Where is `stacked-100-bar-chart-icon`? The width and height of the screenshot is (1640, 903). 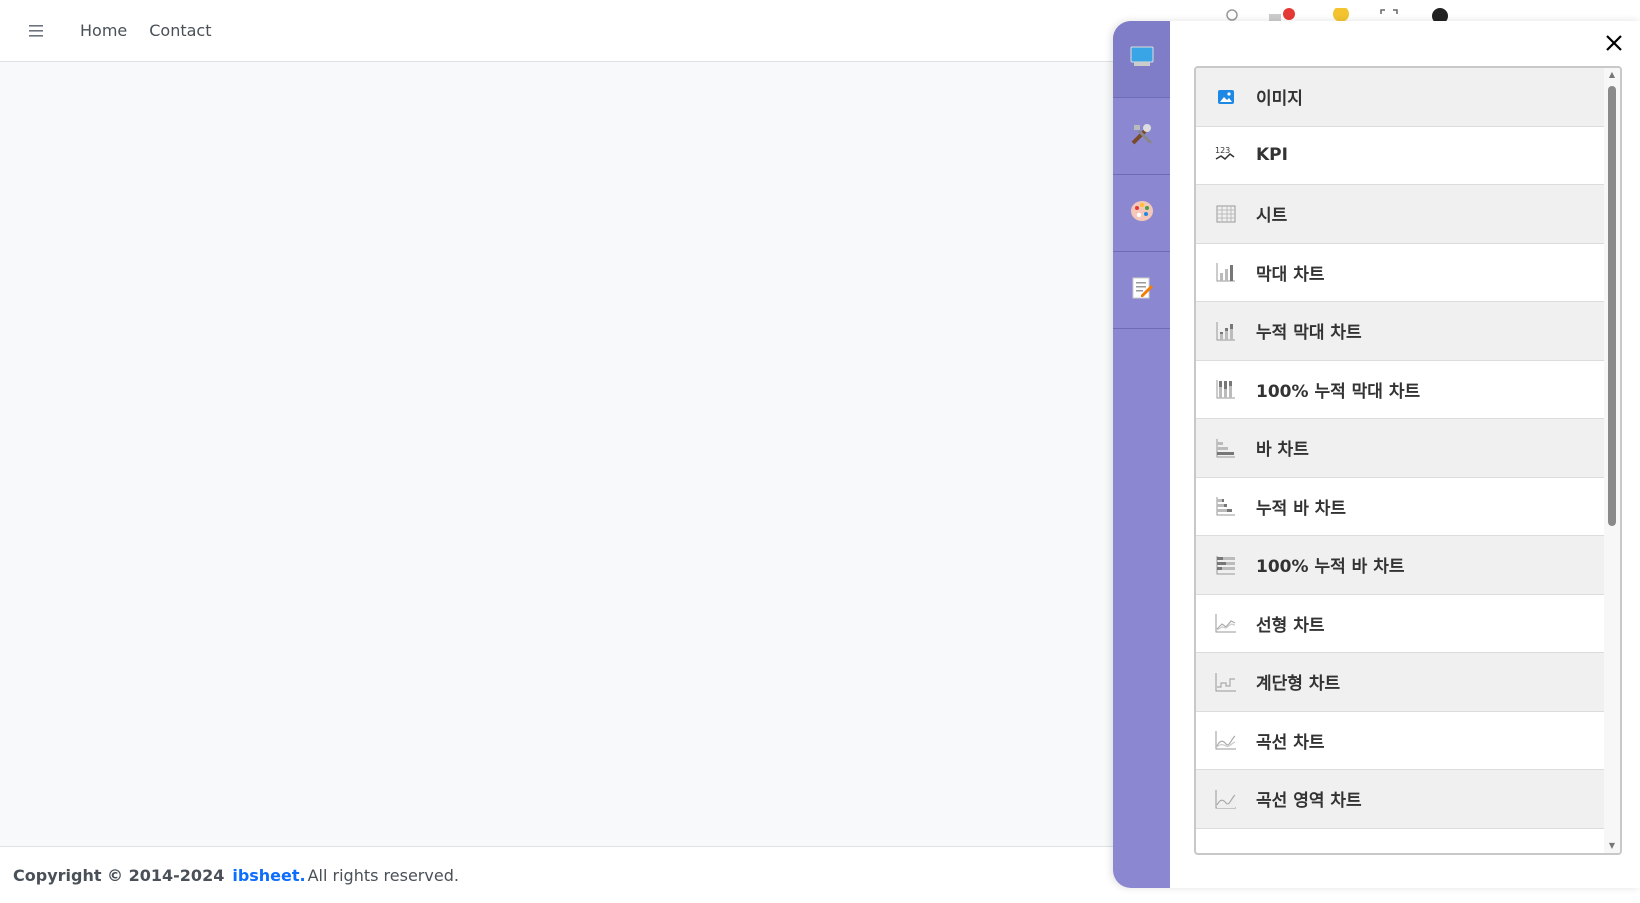 stacked-100-bar-chart-icon is located at coordinates (1226, 565).